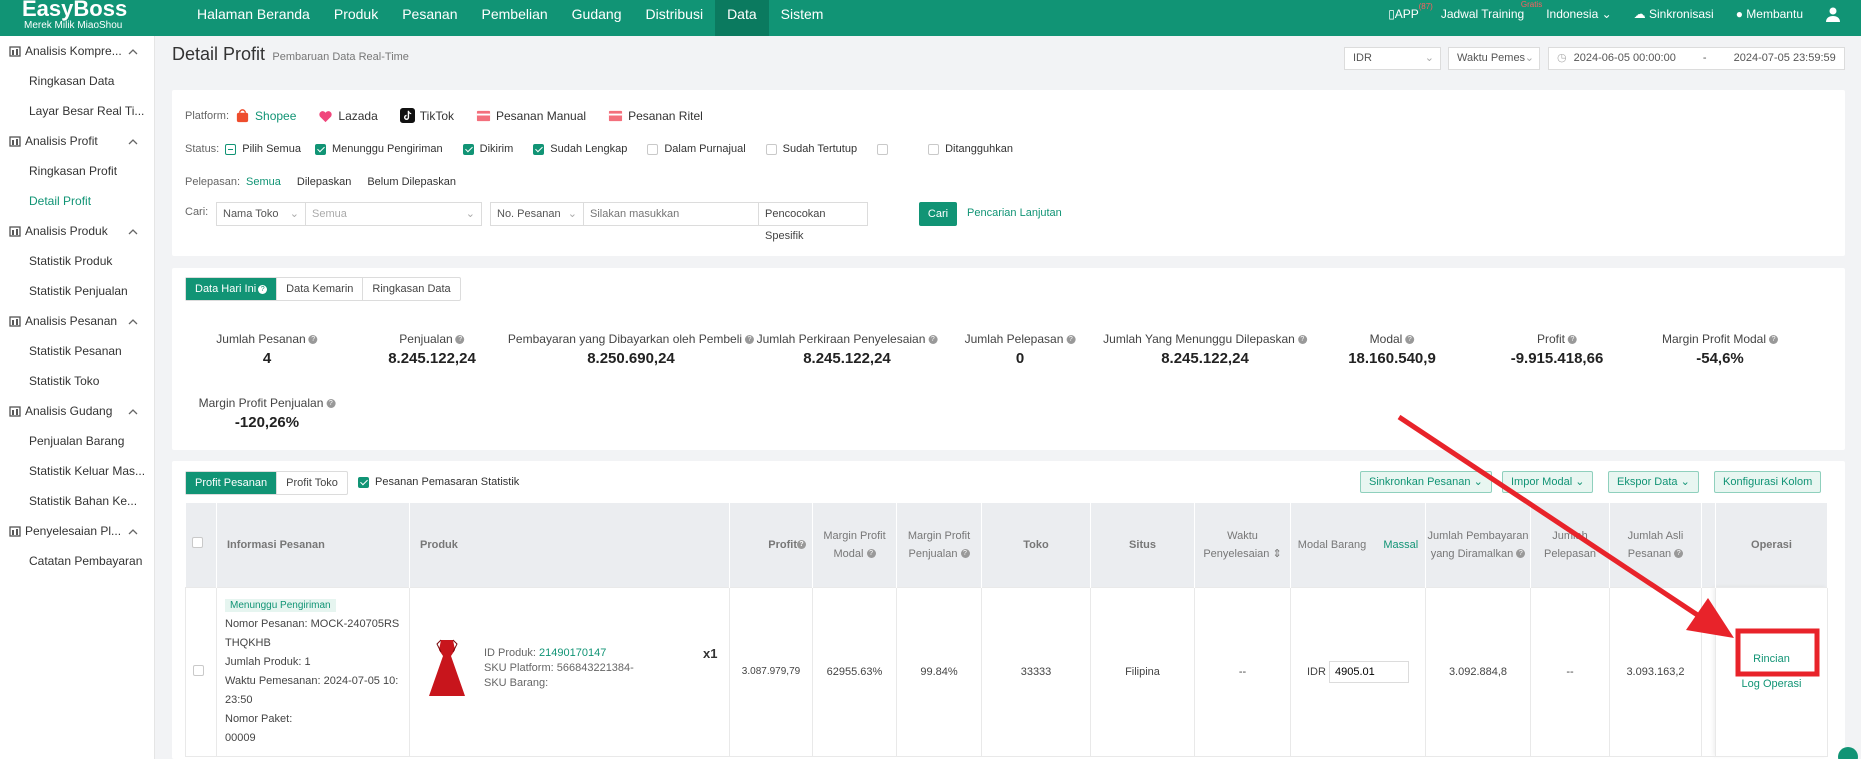 Image resolution: width=1861 pixels, height=759 pixels. I want to click on bulk-edit-link: Massal, so click(1400, 545).